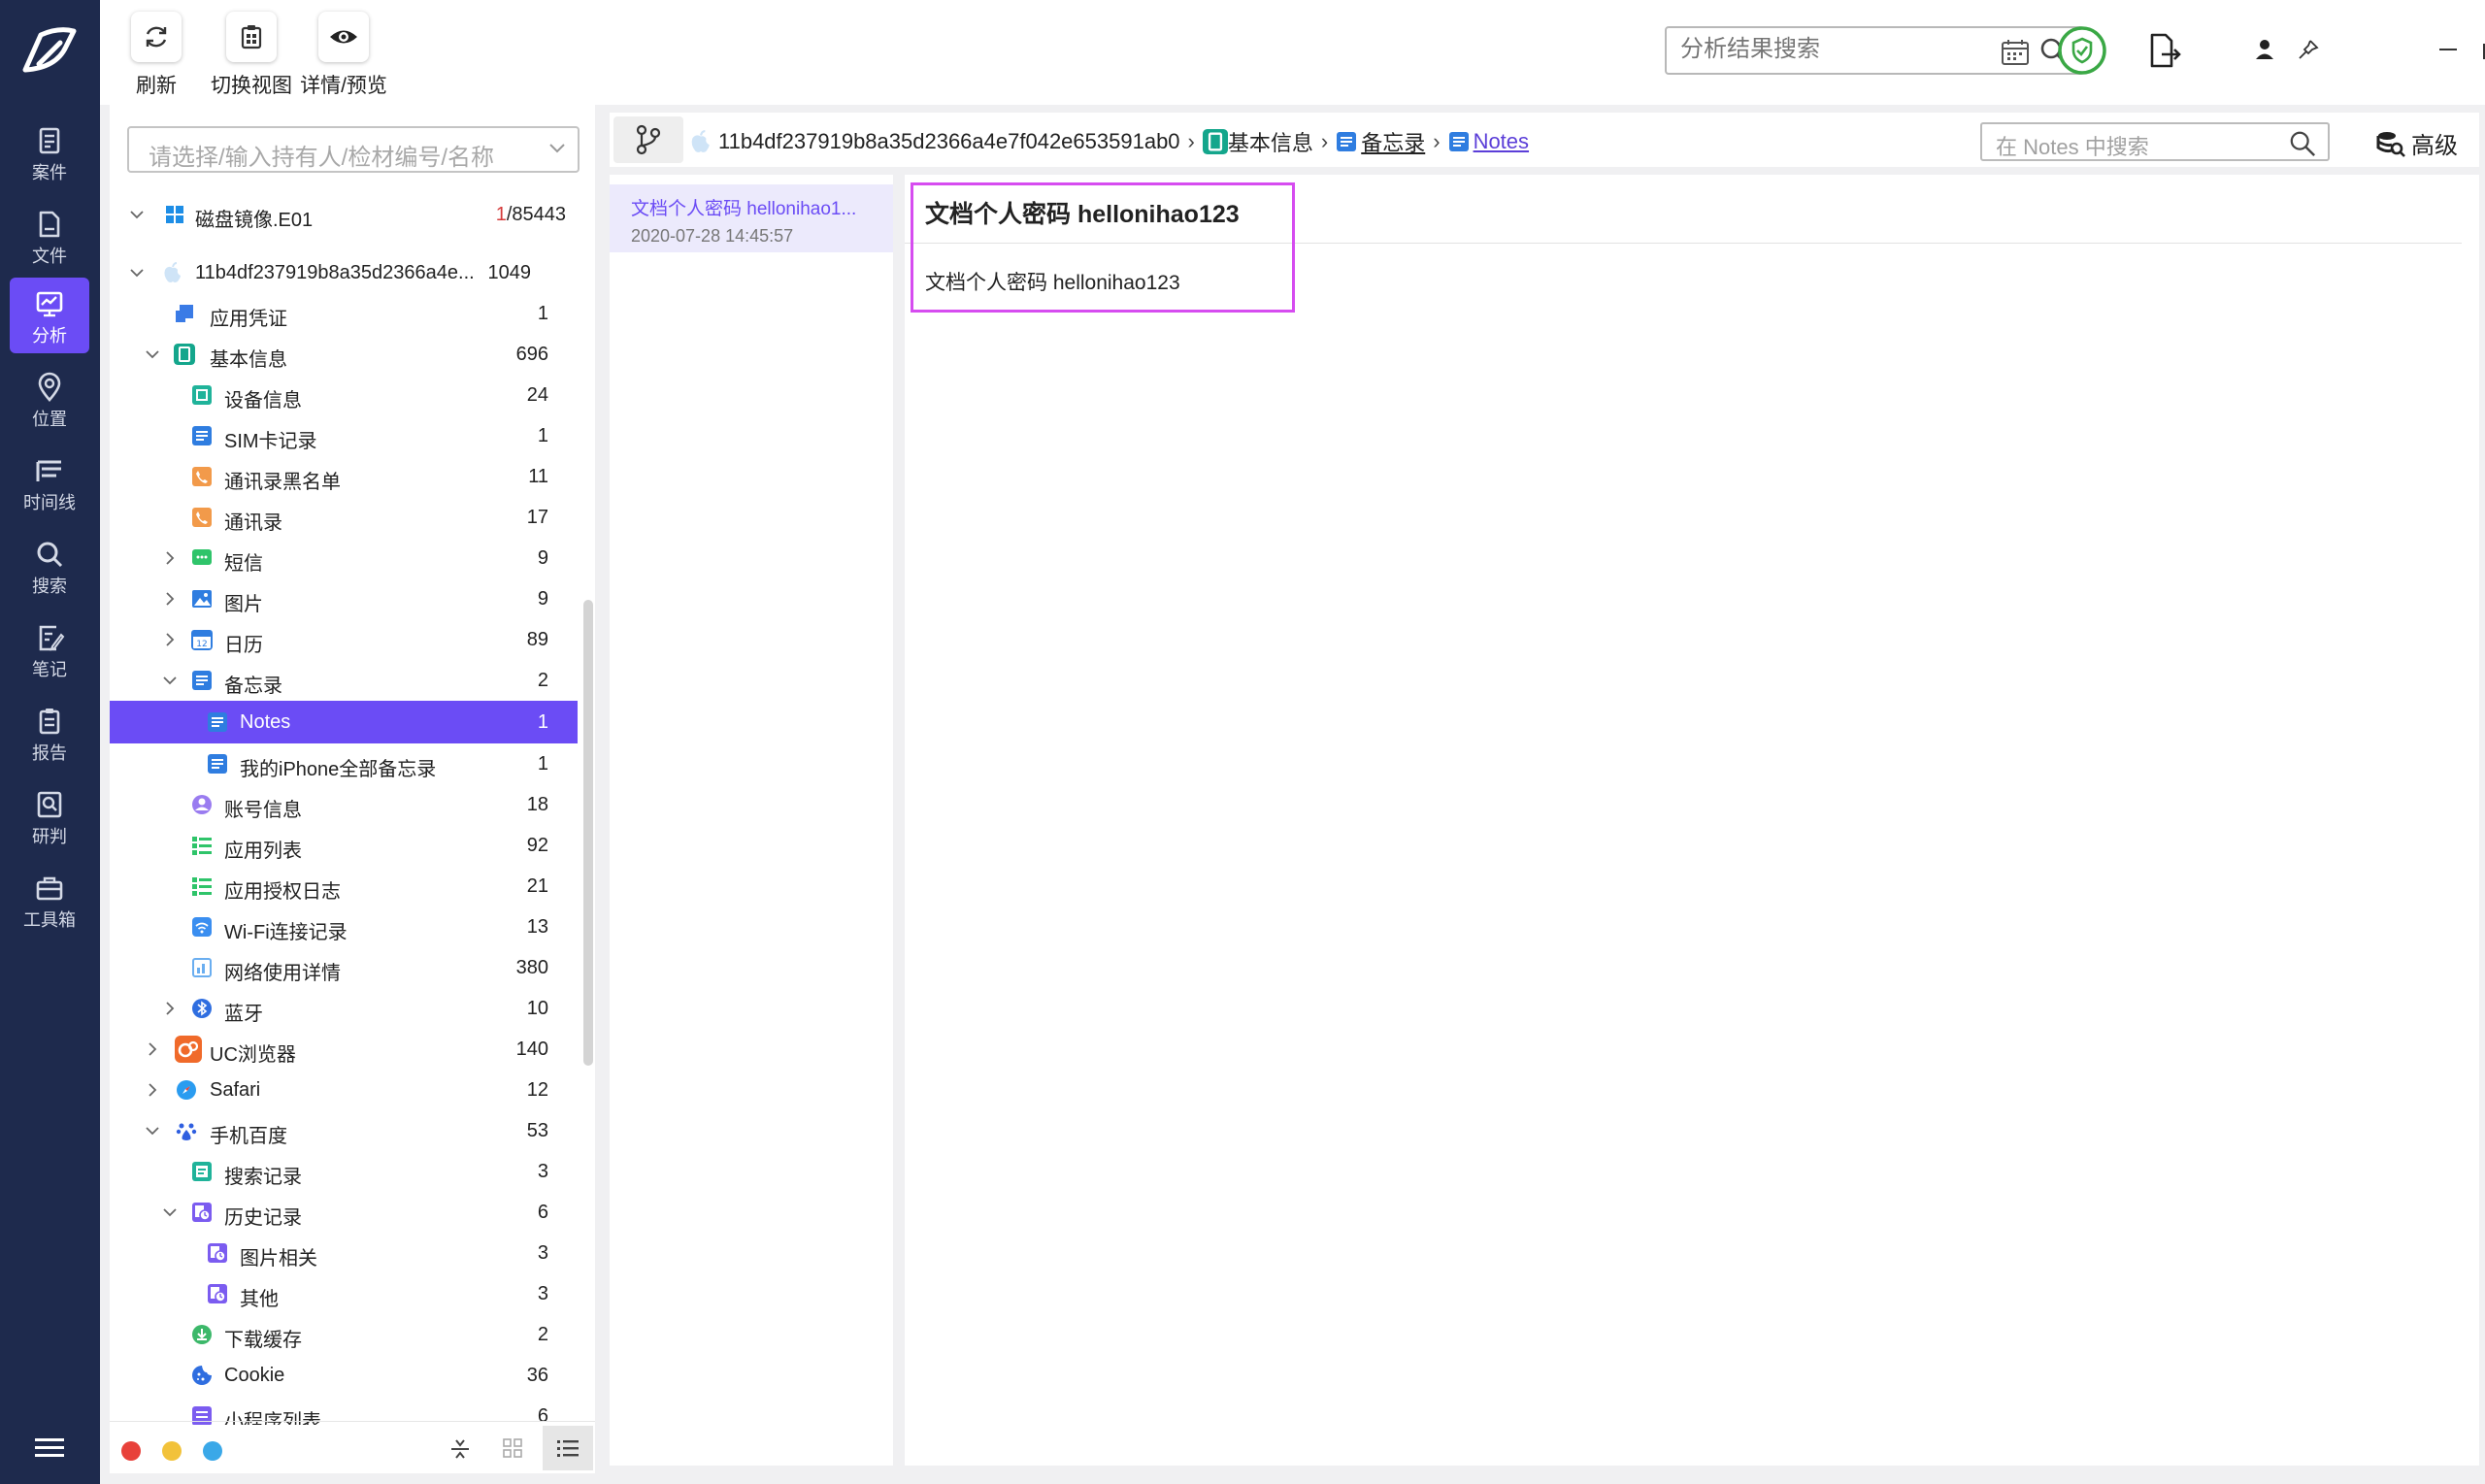 This screenshot has width=2485, height=1484. What do you see at coordinates (344, 967) in the screenshot?
I see `tree-item-network-usage: 网络使用详情 380` at bounding box center [344, 967].